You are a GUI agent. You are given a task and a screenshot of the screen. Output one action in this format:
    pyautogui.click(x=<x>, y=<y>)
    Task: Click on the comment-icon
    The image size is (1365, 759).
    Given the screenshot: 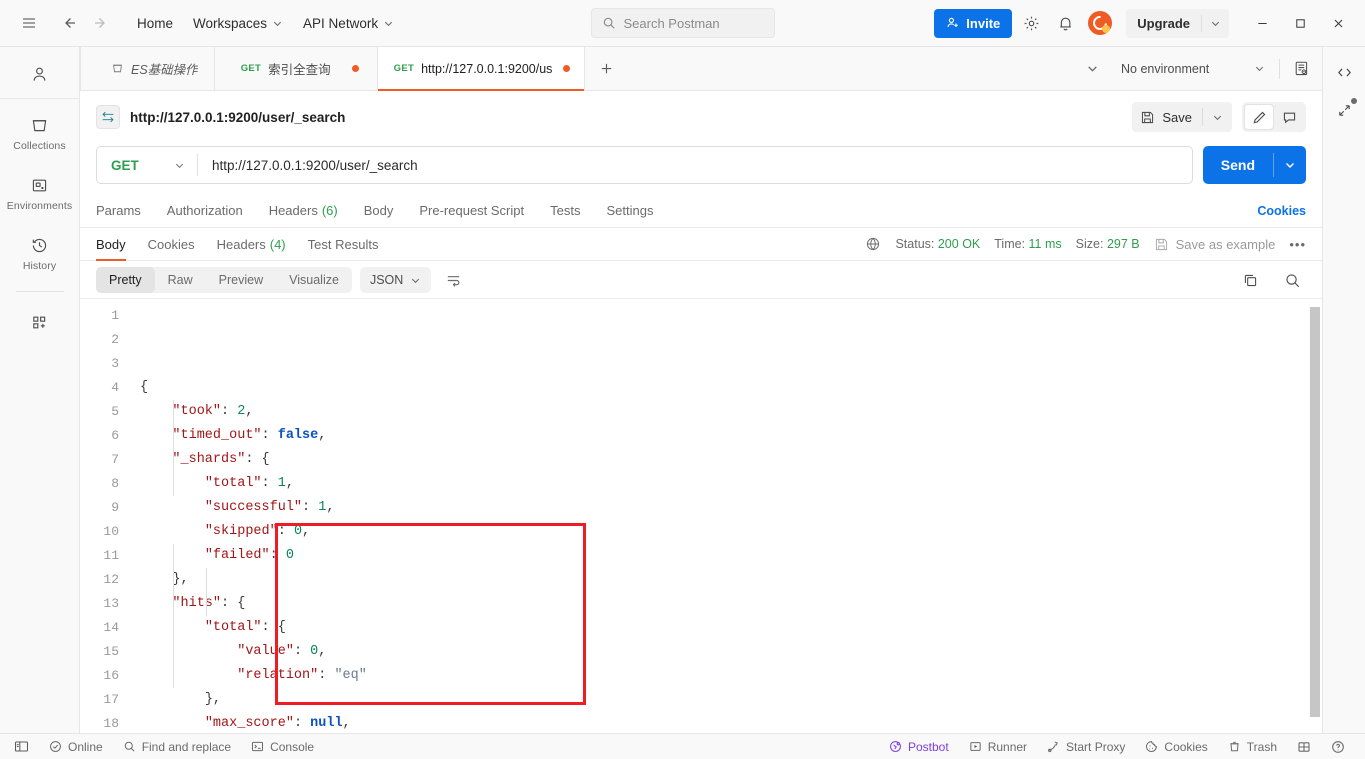 What is the action you would take?
    pyautogui.click(x=1289, y=117)
    